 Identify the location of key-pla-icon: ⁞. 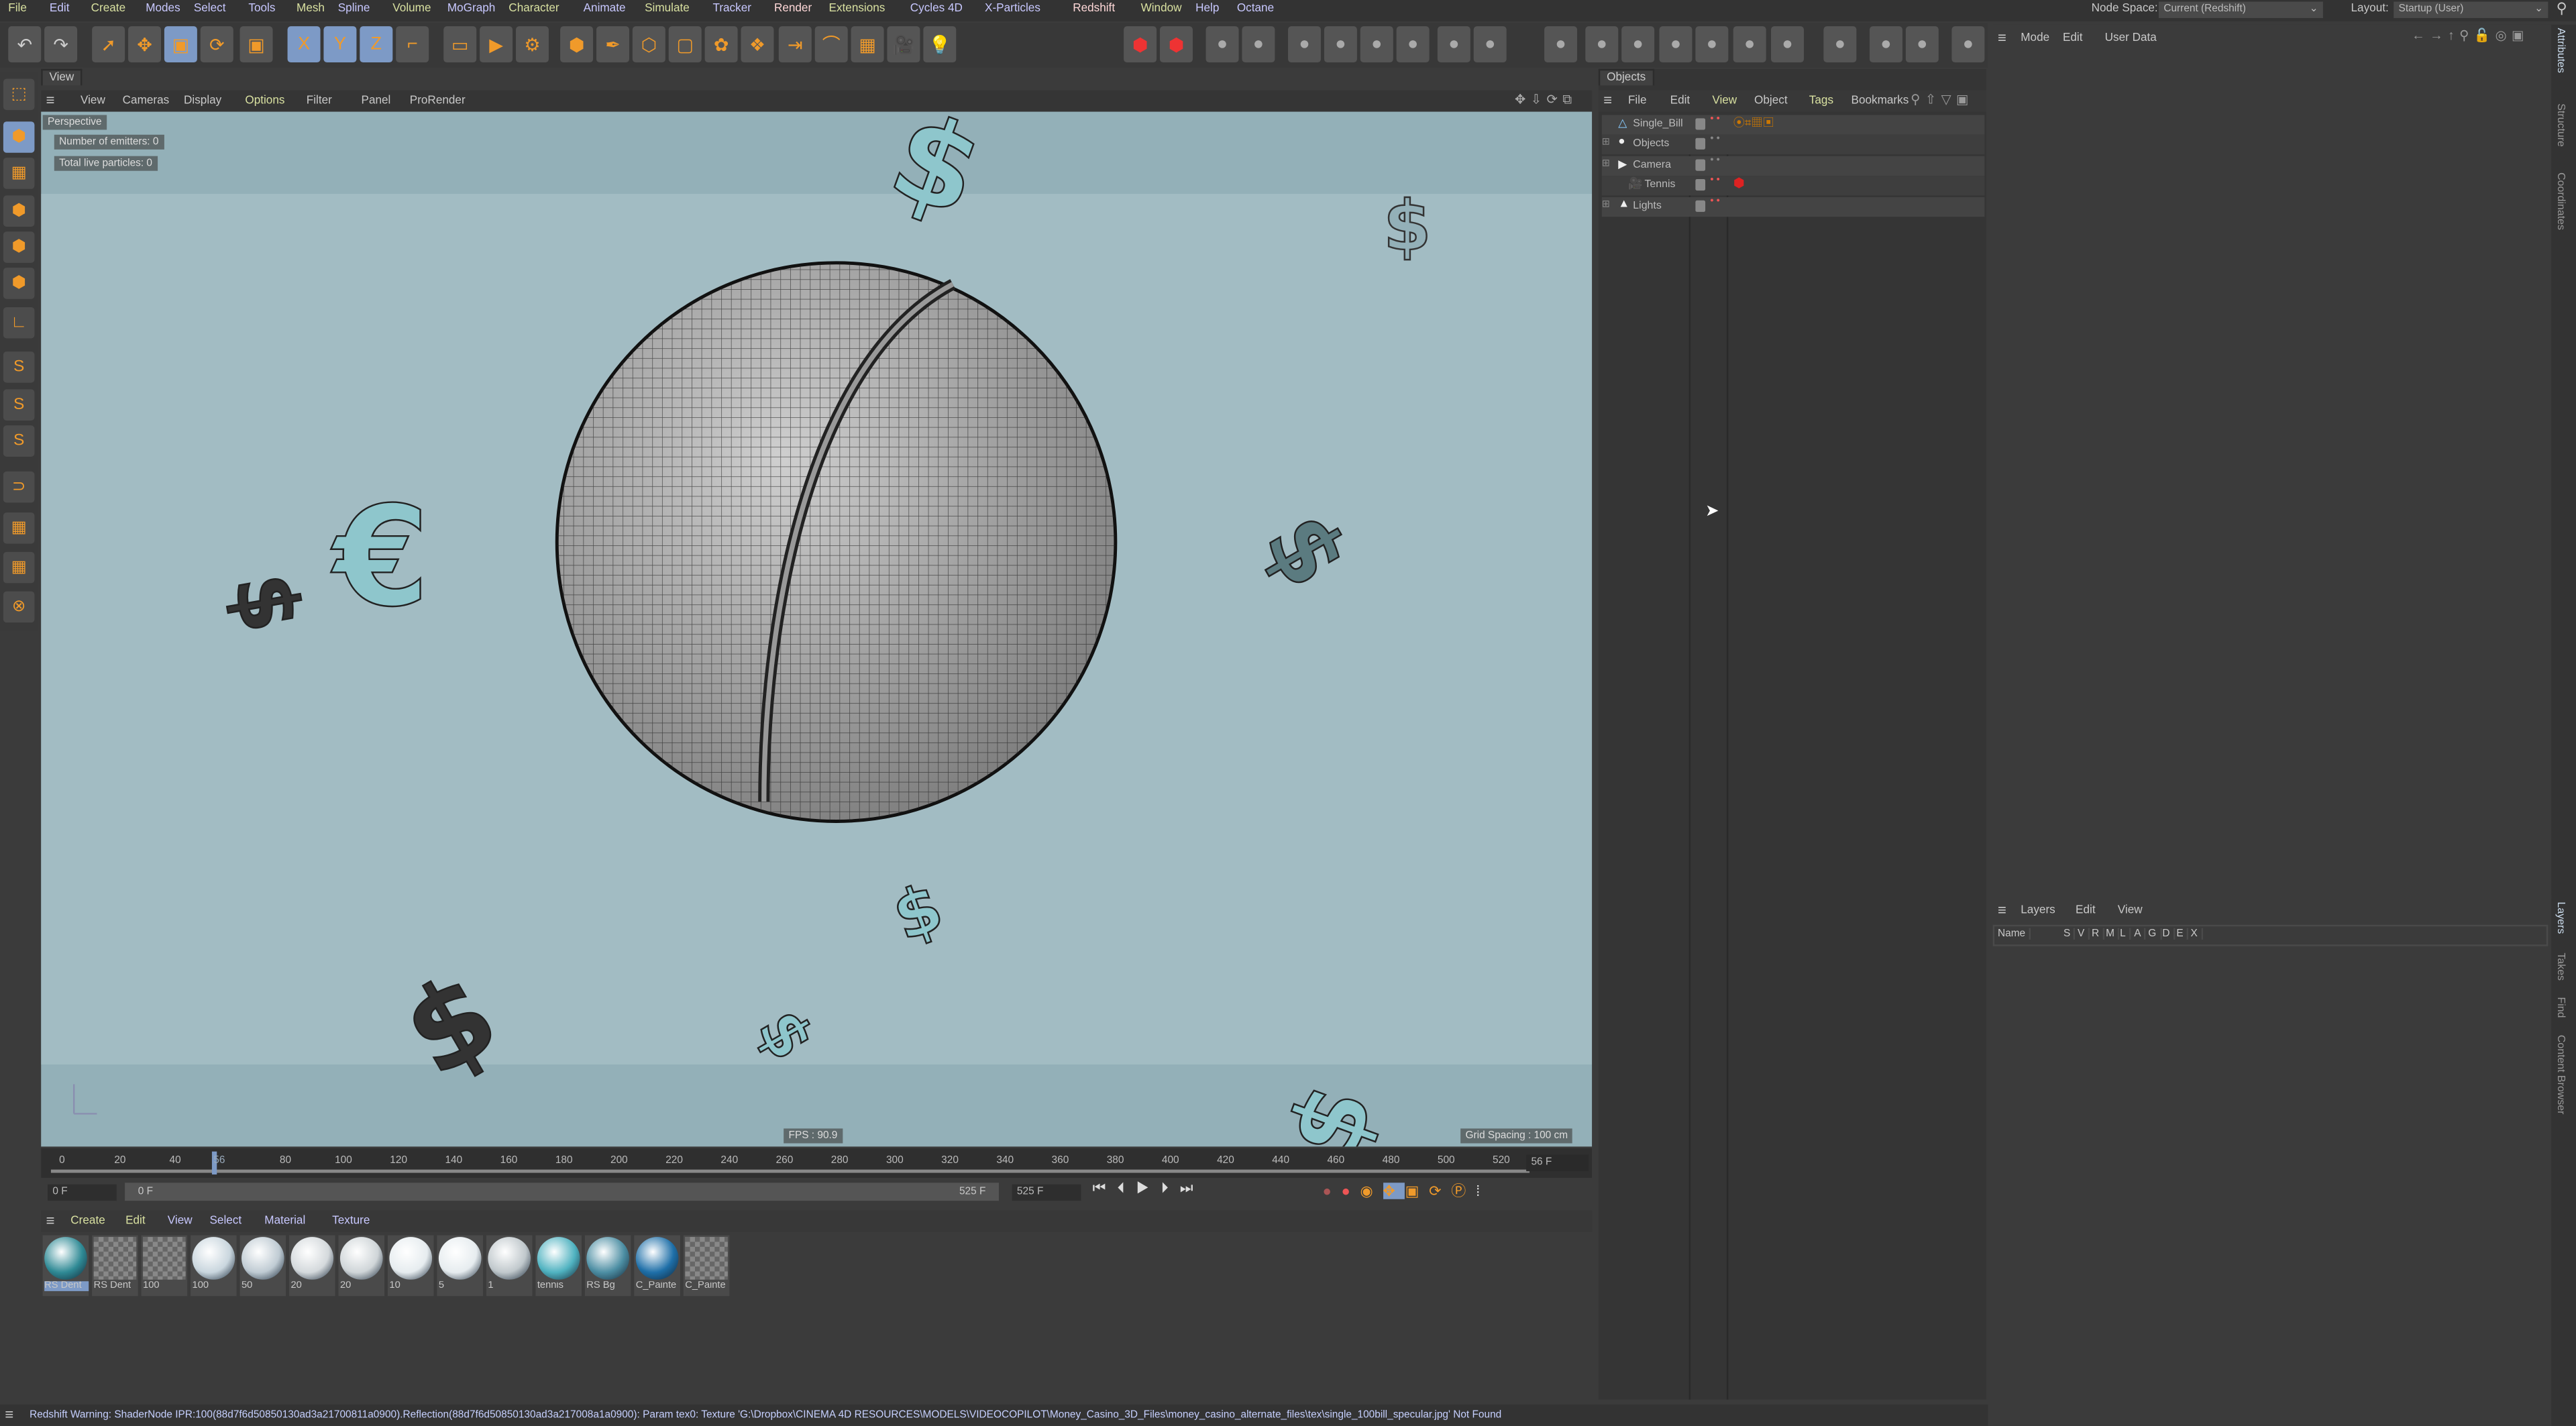
(1483, 1191).